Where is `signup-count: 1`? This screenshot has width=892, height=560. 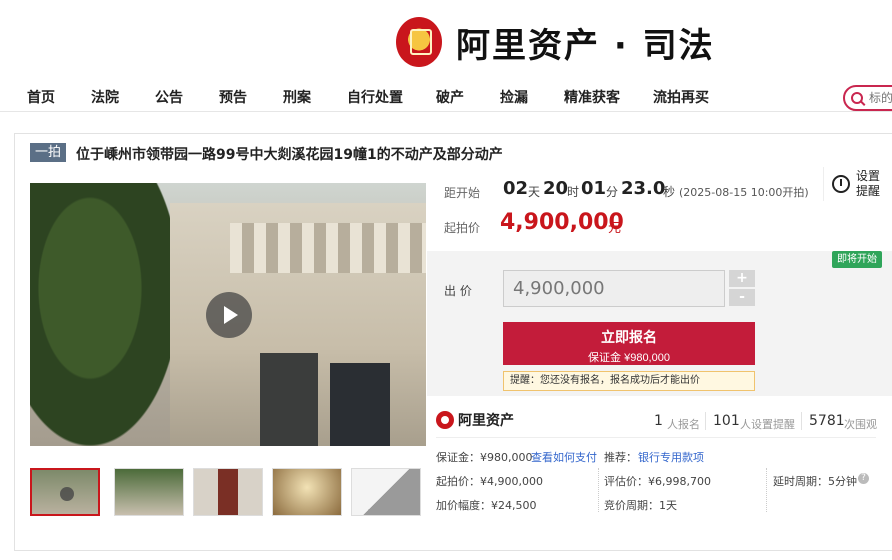
signup-count: 1 is located at coordinates (658, 421).